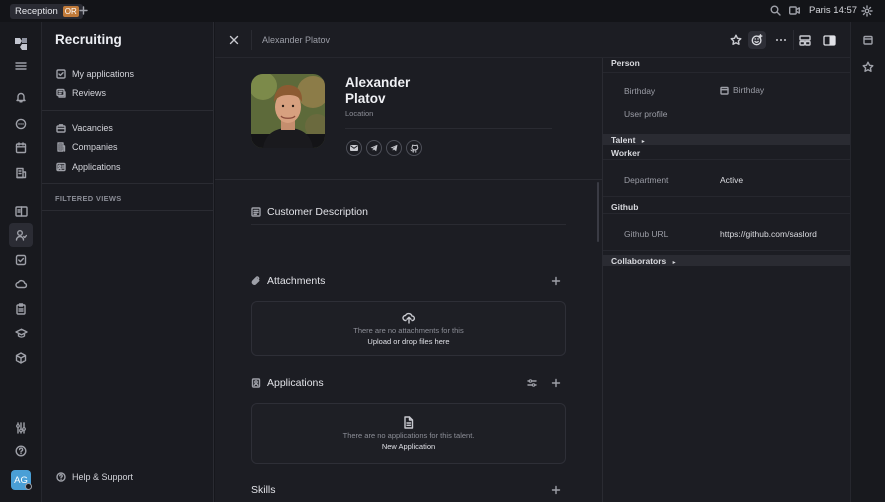 This screenshot has height=502, width=885. Describe the element at coordinates (408, 247) in the screenshot. I see `description-editor` at that location.